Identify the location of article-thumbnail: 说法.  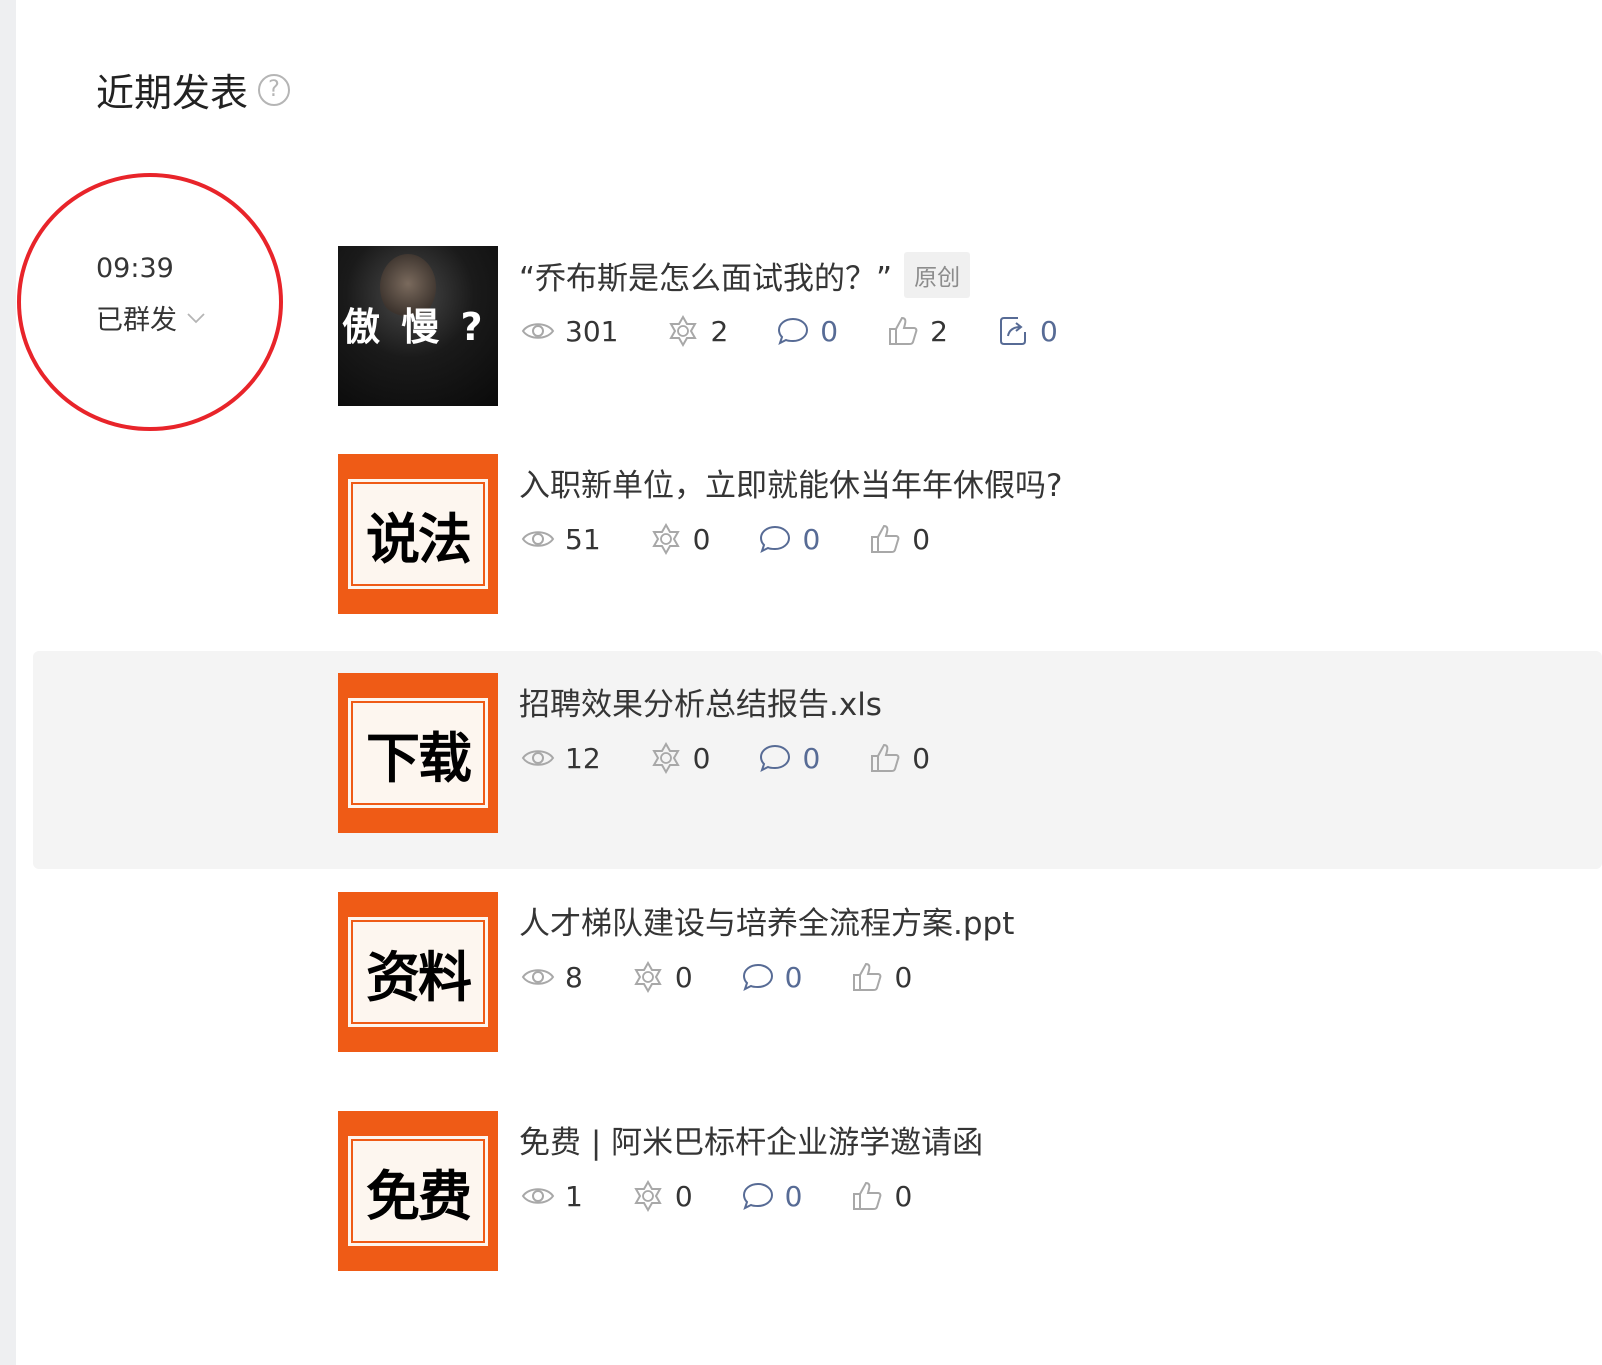
(418, 534).